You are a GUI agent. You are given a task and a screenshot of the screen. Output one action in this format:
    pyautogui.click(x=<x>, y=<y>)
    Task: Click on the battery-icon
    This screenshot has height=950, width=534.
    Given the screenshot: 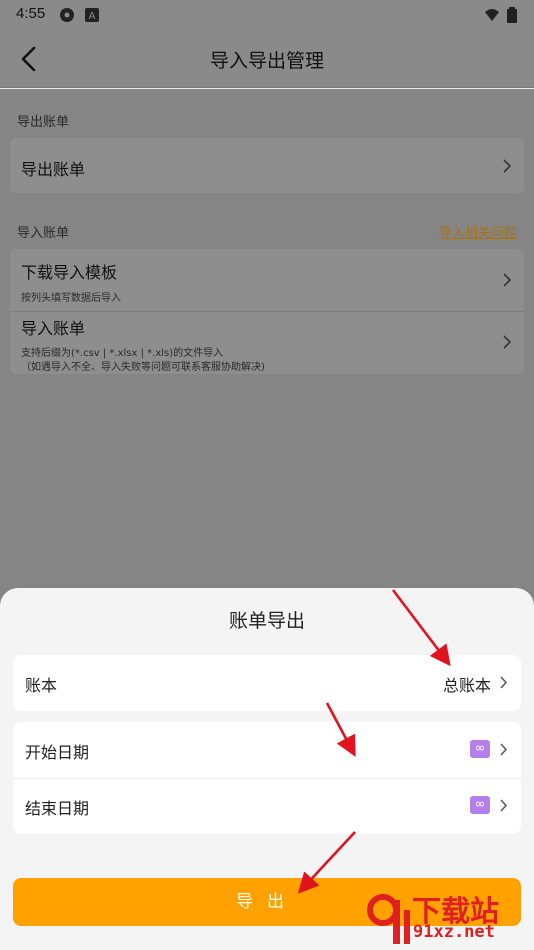 What is the action you would take?
    pyautogui.click(x=512, y=15)
    